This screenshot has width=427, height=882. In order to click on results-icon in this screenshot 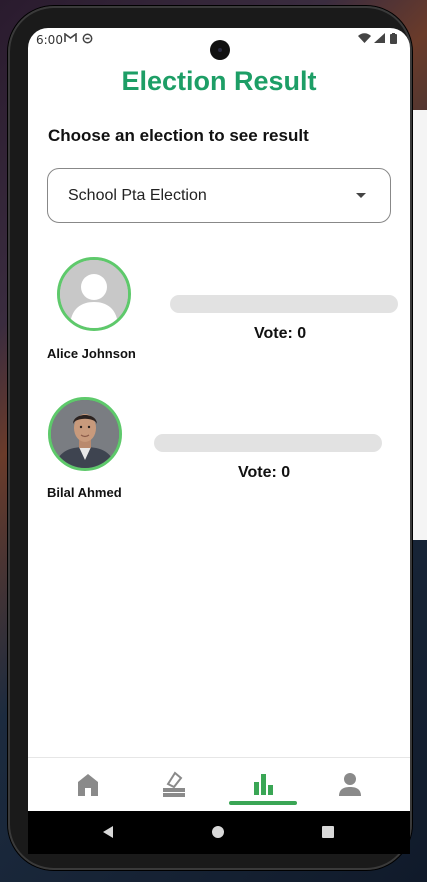, I will do `click(263, 785)`.